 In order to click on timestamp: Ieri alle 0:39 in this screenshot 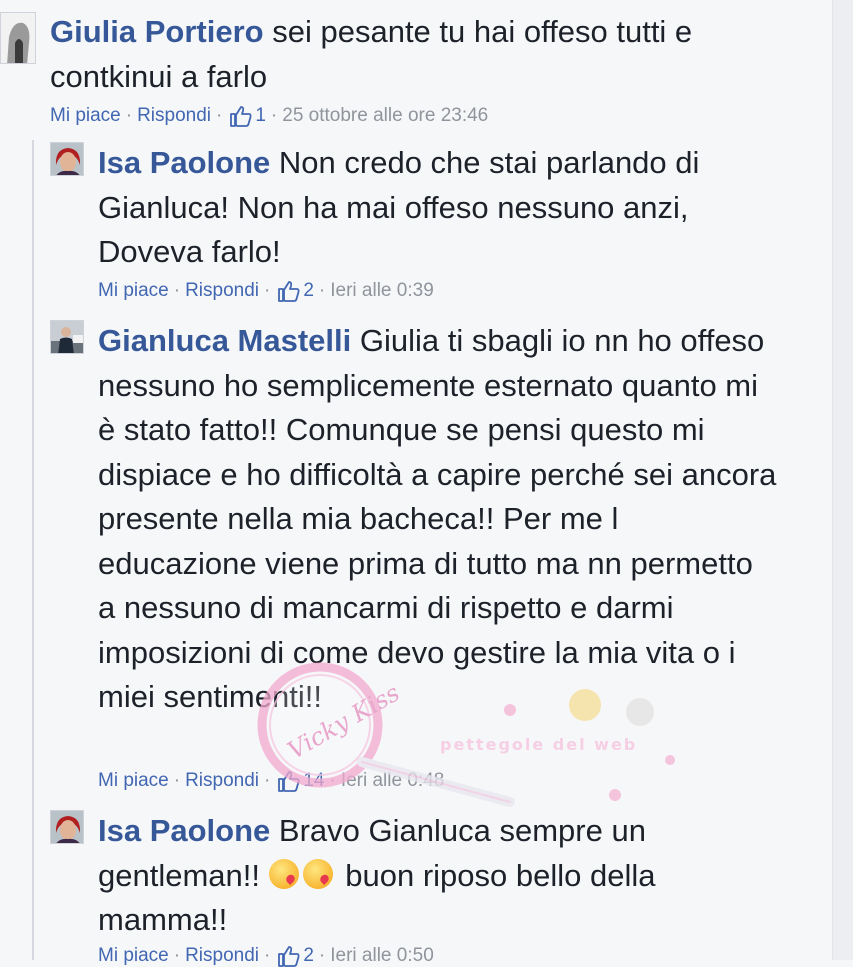, I will do `click(382, 291)`.